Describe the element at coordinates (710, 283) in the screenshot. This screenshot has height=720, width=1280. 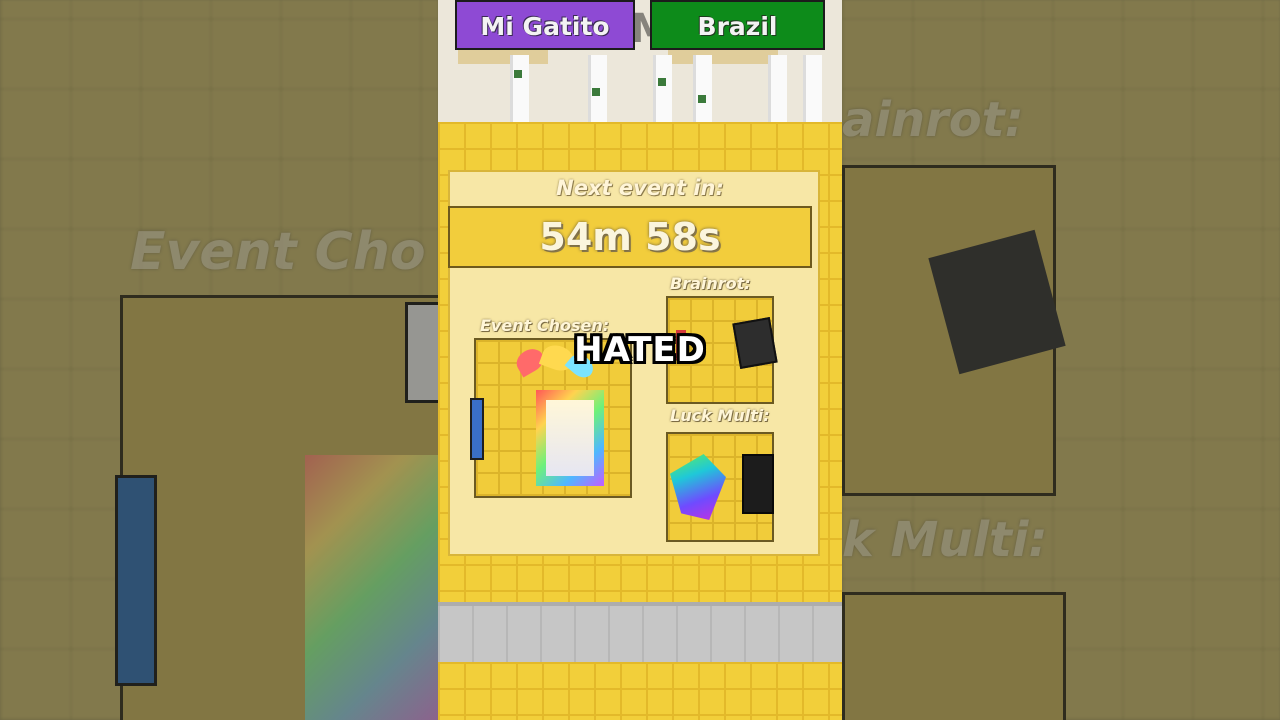
I see `brainrot-label: Brainrot:` at that location.